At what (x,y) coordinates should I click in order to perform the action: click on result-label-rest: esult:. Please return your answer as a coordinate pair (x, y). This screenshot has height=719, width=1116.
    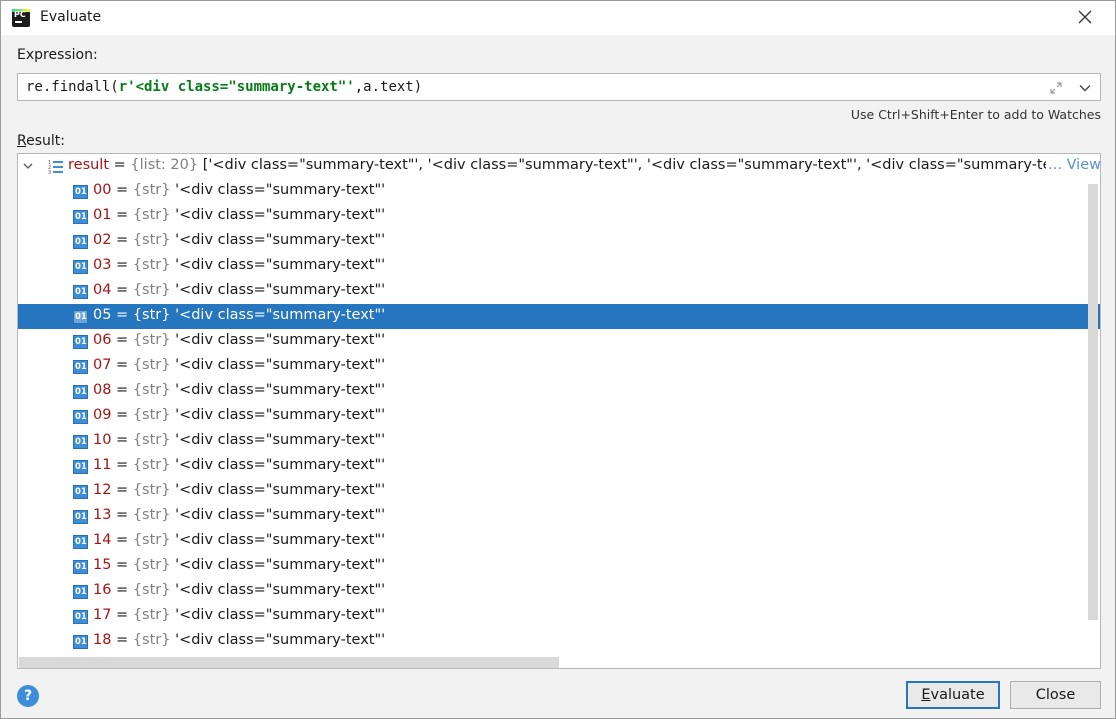
    Looking at the image, I should click on (45, 141).